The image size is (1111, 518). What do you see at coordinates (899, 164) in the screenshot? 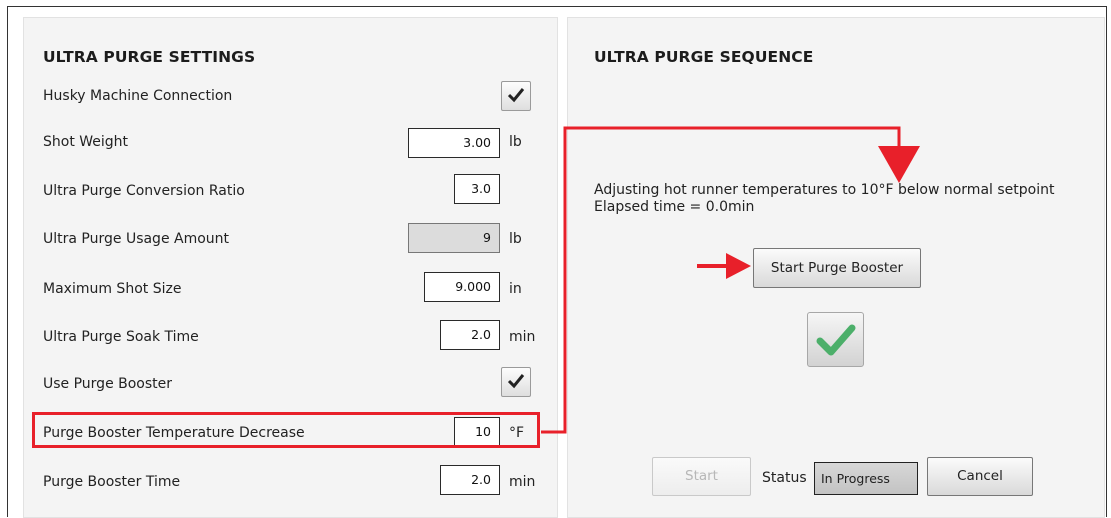
I see `arrow-down-icon` at bounding box center [899, 164].